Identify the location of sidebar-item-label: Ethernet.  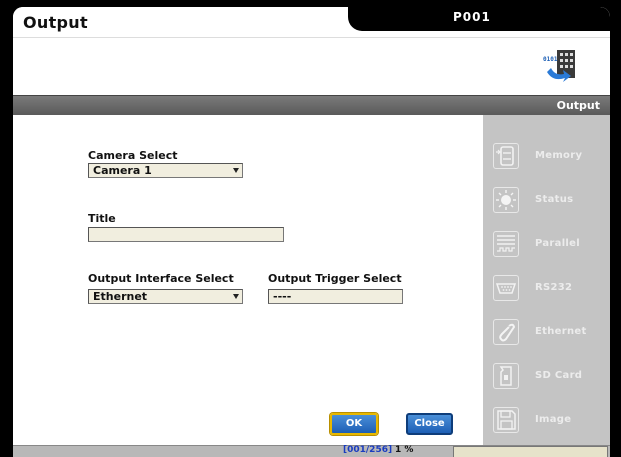
(561, 331).